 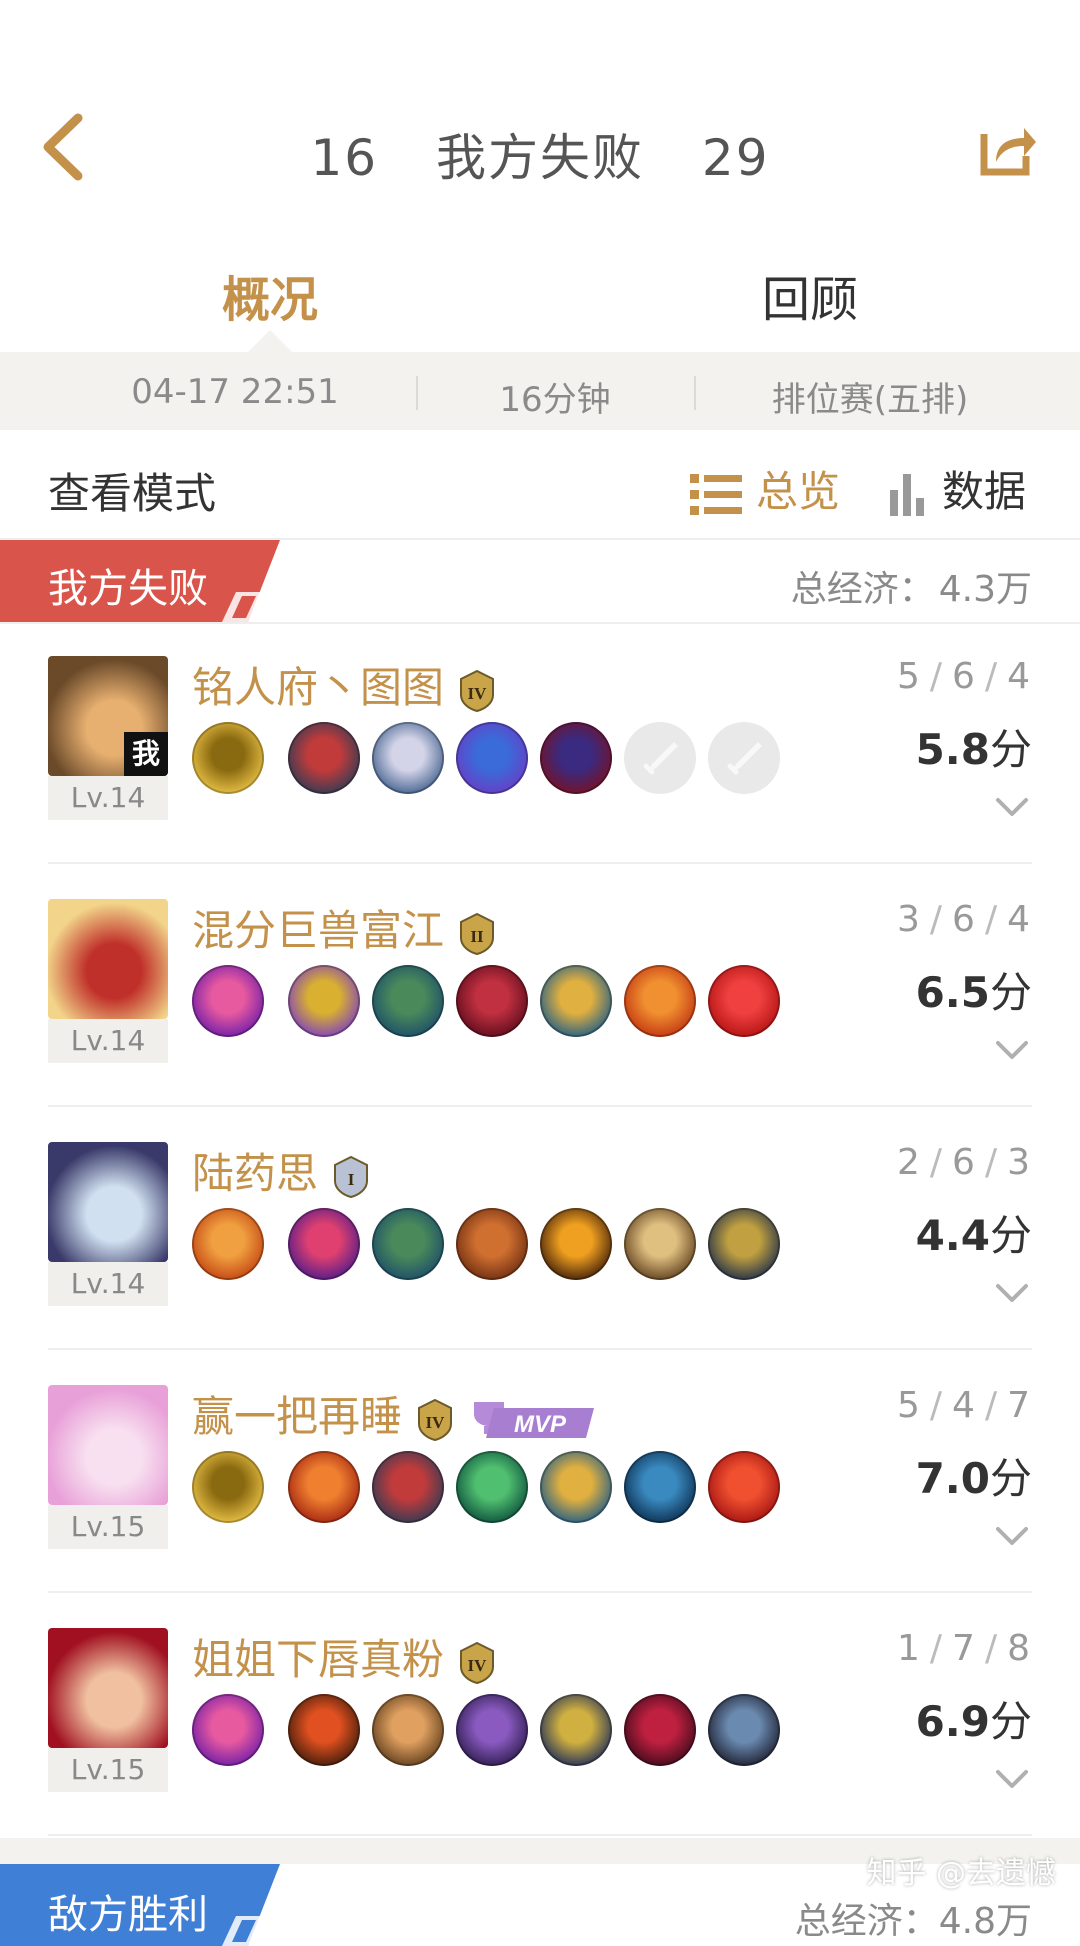 What do you see at coordinates (964, 919) in the screenshot?
I see `kda: 3/6/4` at bounding box center [964, 919].